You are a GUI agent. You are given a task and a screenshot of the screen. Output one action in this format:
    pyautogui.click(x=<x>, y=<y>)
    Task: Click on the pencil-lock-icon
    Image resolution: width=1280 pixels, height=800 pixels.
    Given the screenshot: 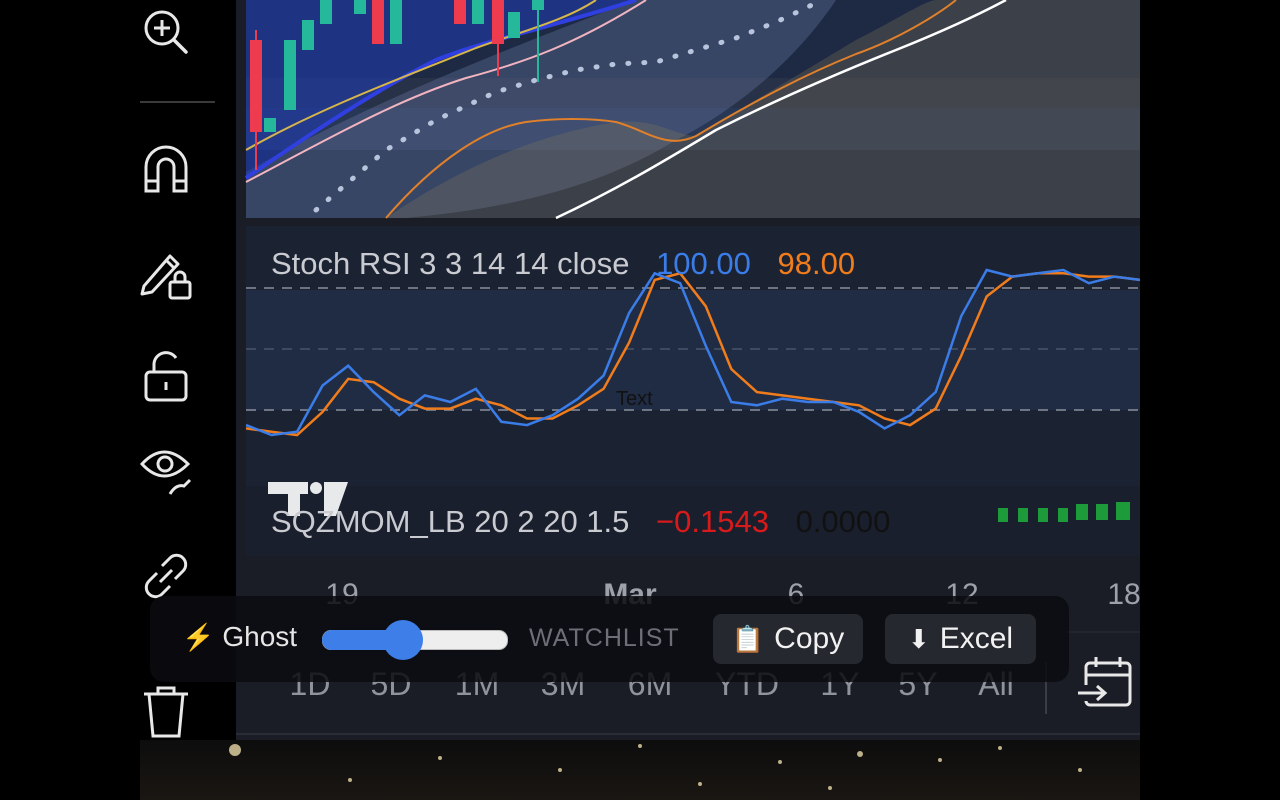 What is the action you would take?
    pyautogui.click(x=166, y=277)
    